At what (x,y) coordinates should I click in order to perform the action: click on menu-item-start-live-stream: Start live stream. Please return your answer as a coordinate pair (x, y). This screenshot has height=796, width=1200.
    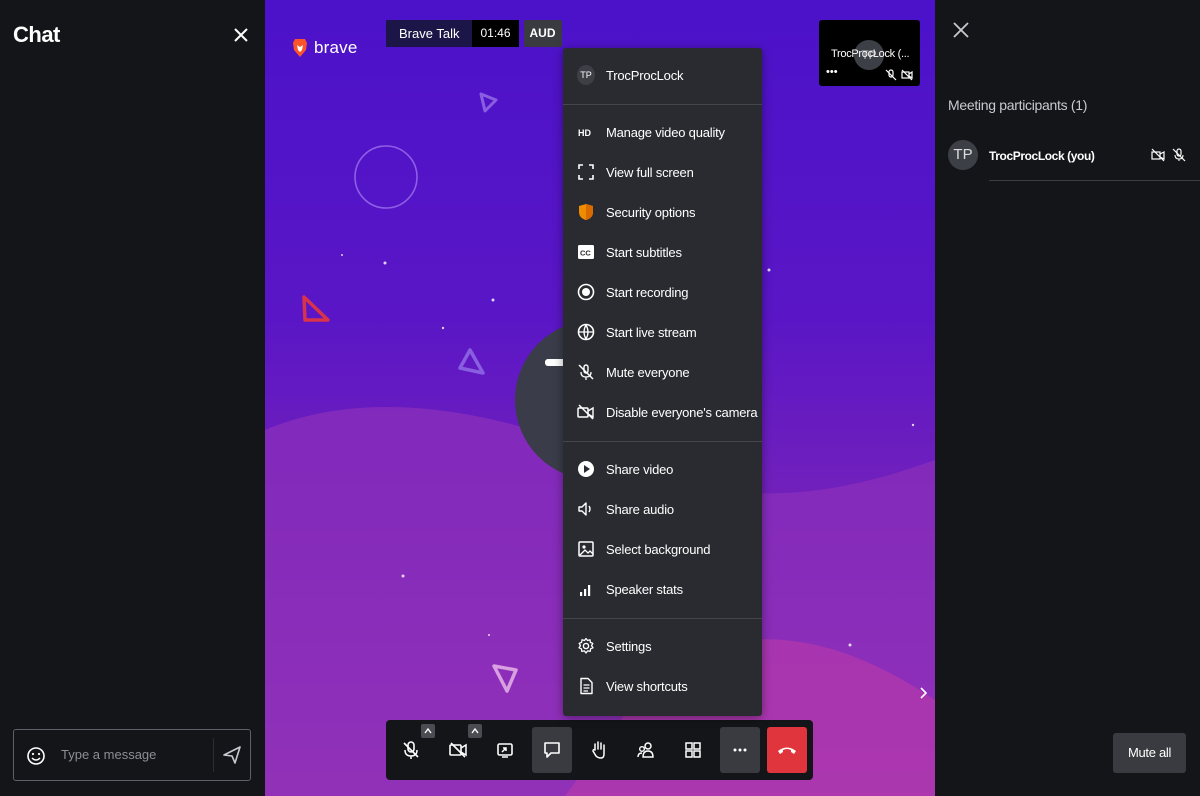
    Looking at the image, I should click on (662, 332).